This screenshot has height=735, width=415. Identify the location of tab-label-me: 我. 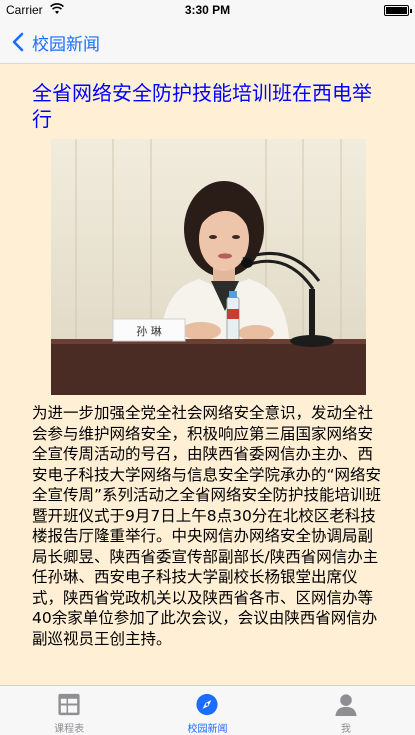
(345, 729).